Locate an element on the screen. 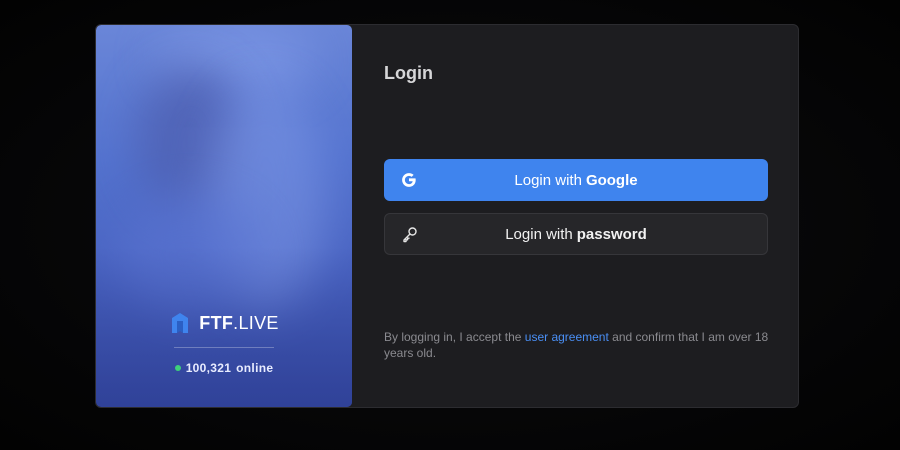 The image size is (900, 450). user-agreement-link: user agreement is located at coordinates (567, 337).